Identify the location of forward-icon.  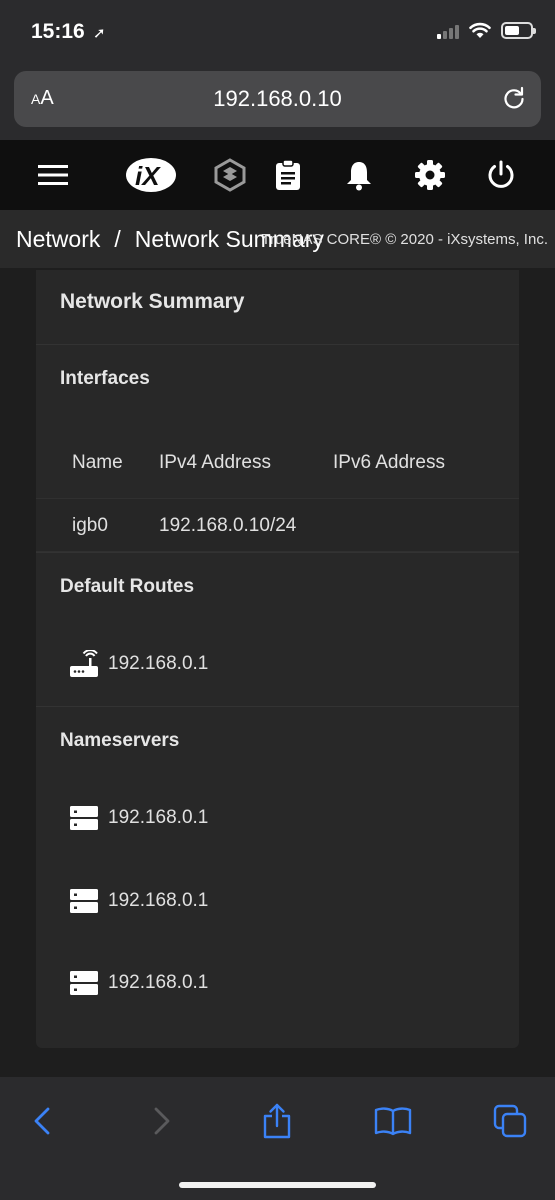
(162, 1121).